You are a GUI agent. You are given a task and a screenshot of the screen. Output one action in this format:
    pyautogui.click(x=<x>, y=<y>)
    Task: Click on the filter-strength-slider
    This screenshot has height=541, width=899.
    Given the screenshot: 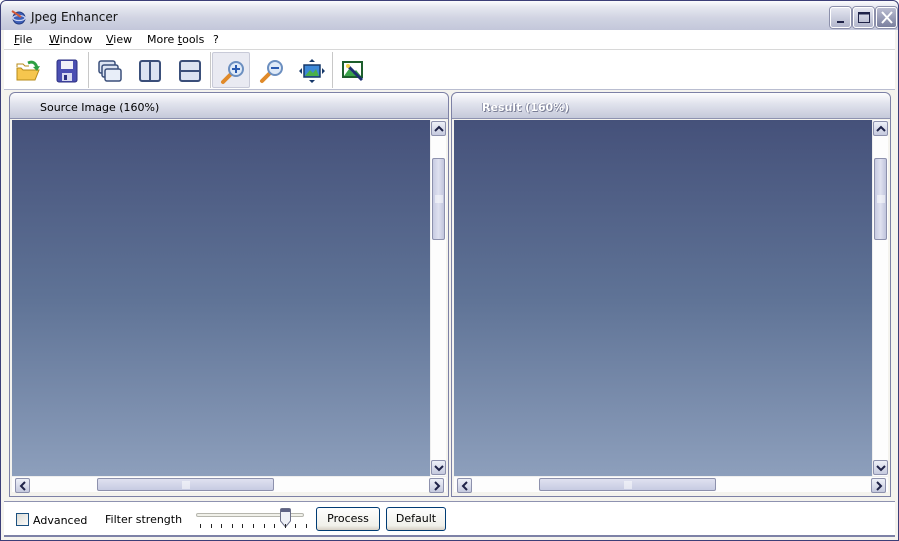 What is the action you would take?
    pyautogui.click(x=253, y=521)
    